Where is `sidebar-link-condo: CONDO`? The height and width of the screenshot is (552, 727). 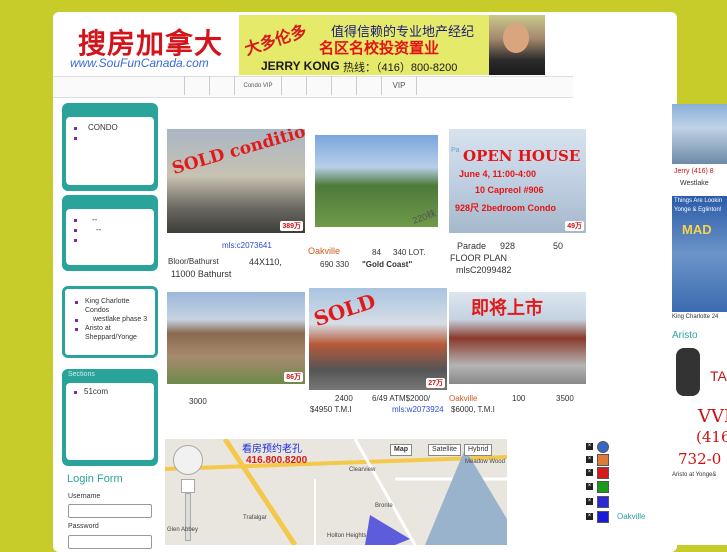 sidebar-link-condo: CONDO is located at coordinates (110, 128).